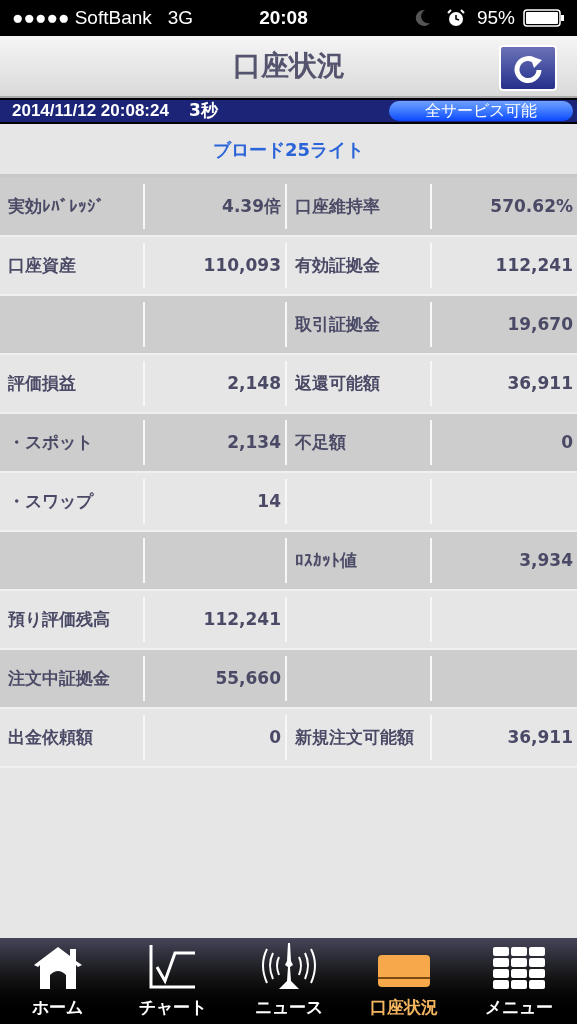  Describe the element at coordinates (56, 206) in the screenshot. I see `field-label: 実効ﾚﾊﾞﾚｯｼﾞ` at that location.